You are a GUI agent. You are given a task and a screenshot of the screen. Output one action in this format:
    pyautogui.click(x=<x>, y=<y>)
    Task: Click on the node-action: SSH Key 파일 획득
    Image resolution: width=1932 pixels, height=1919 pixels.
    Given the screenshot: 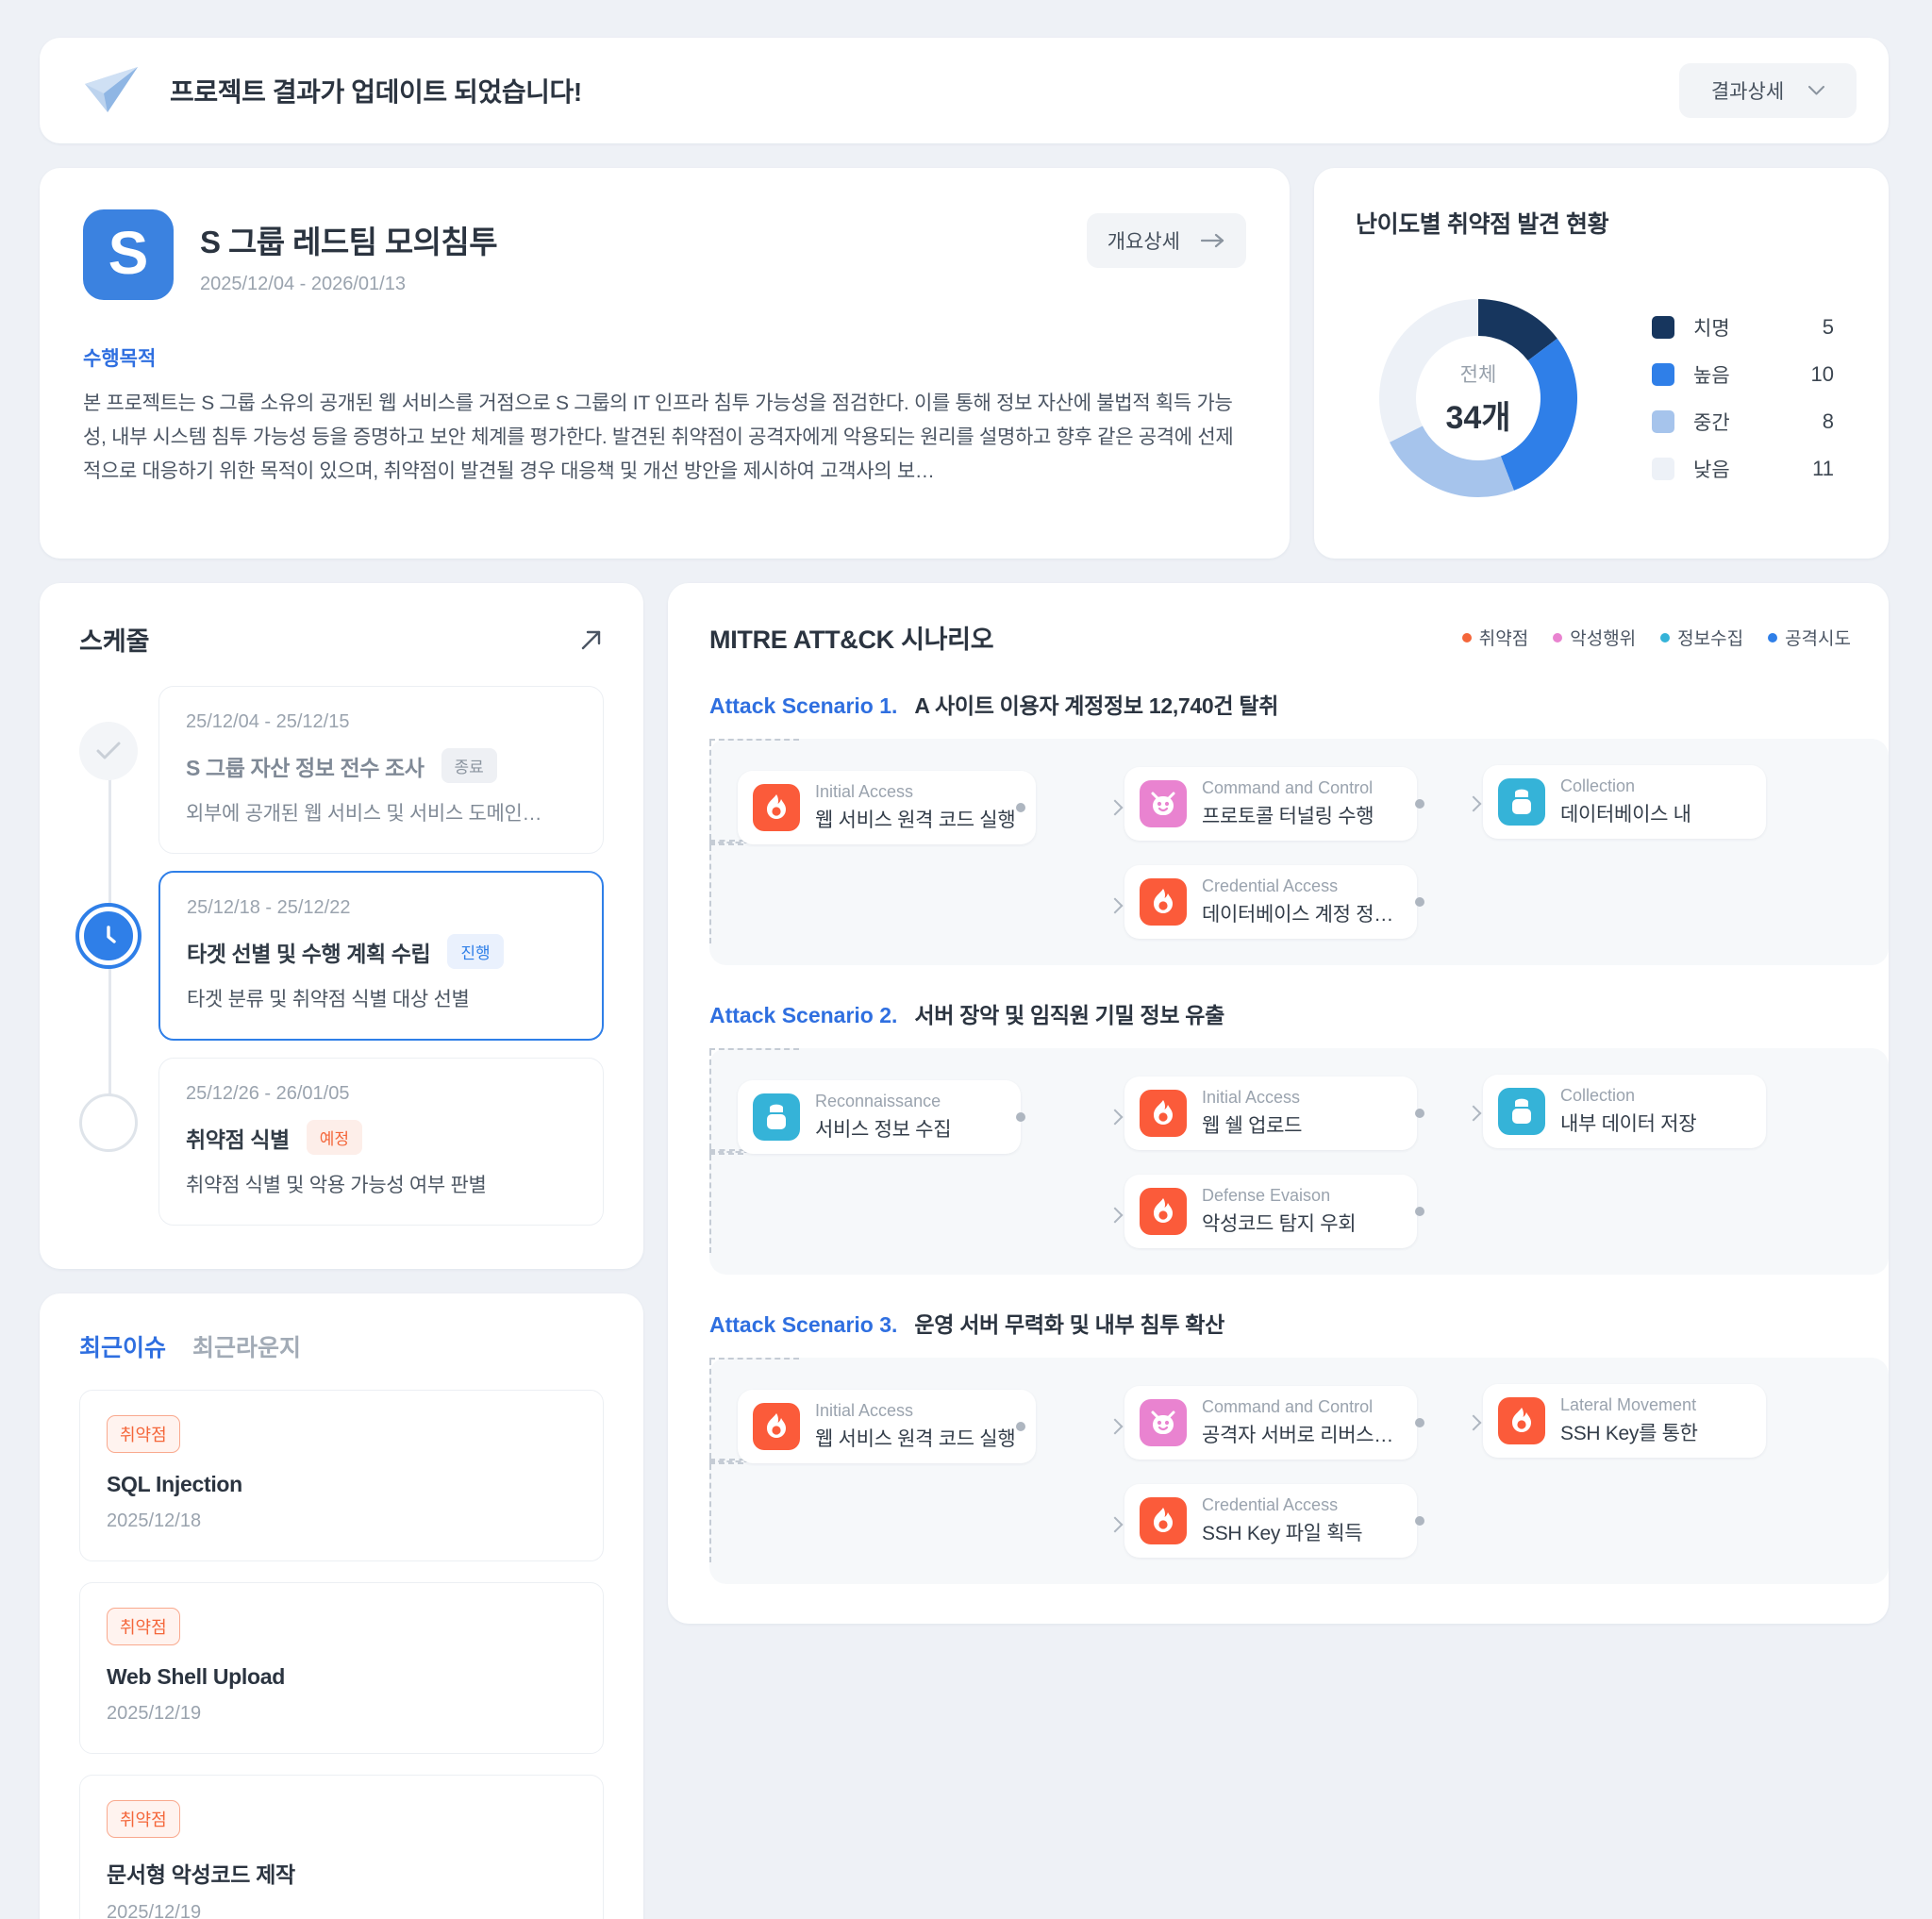 What is the action you would take?
    pyautogui.click(x=1282, y=1533)
    